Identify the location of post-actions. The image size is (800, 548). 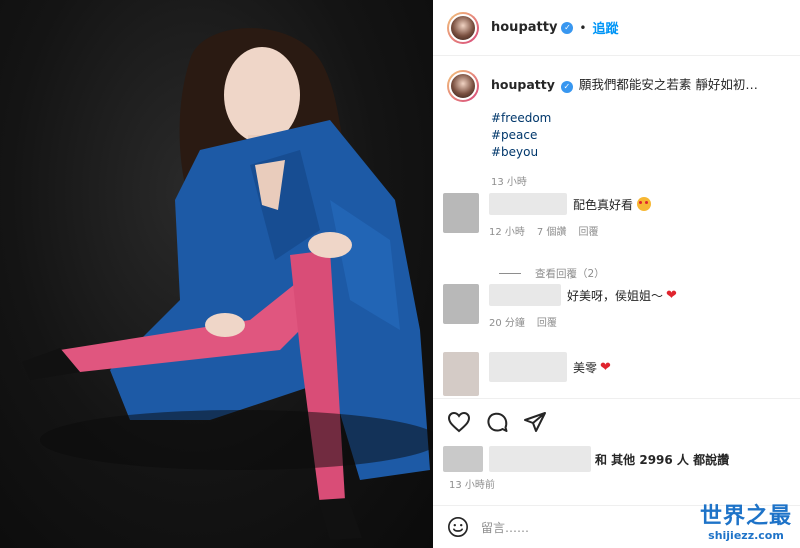
(497, 422).